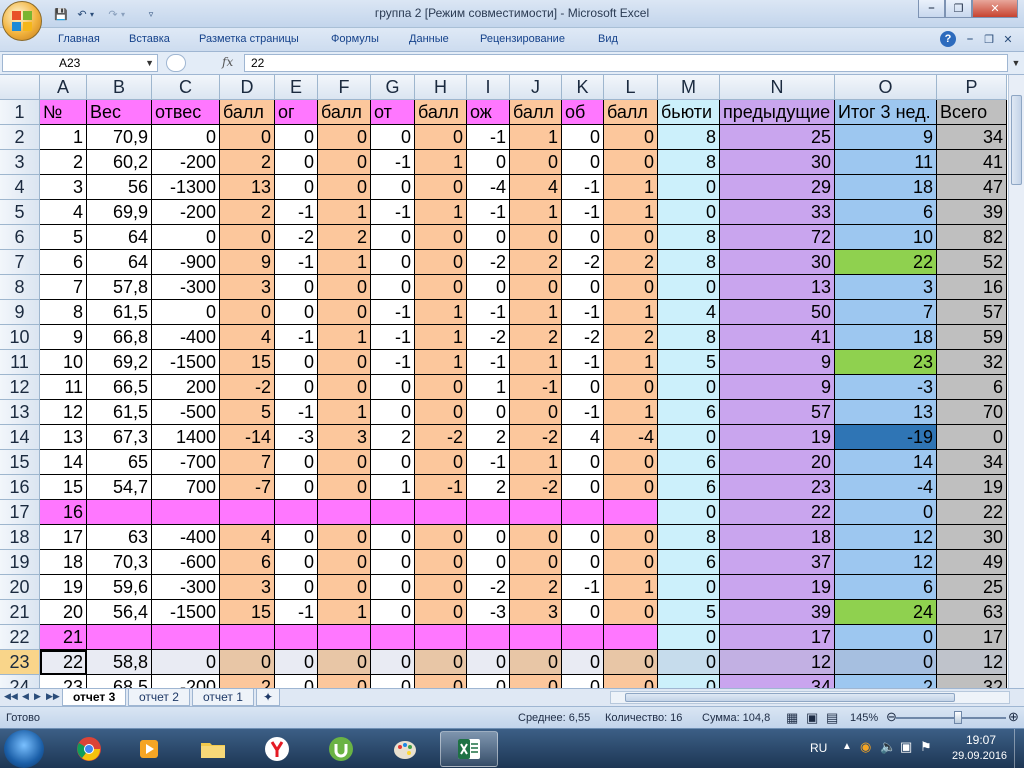 The height and width of the screenshot is (768, 1024). I want to click on cell-o-13: 13, so click(886, 412).